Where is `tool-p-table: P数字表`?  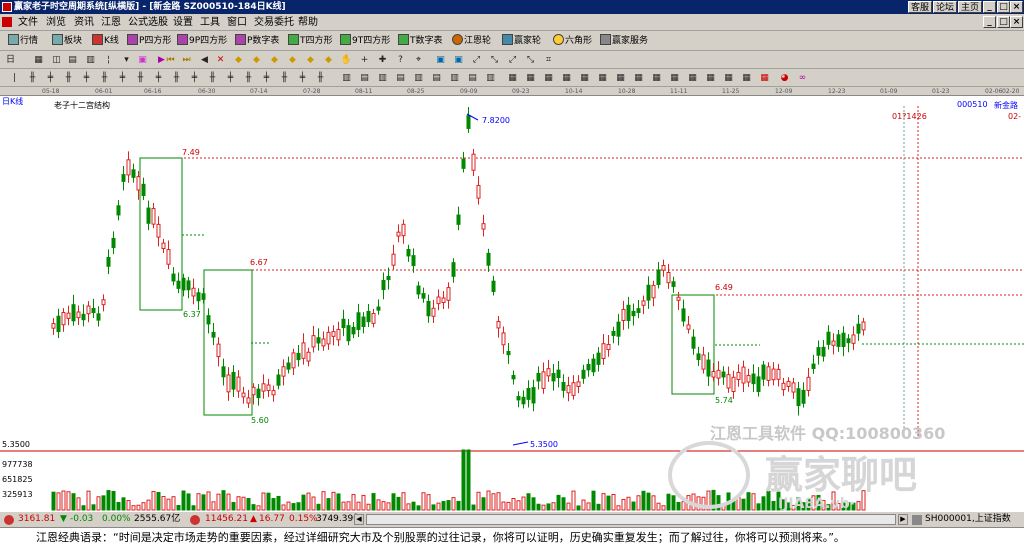 tool-p-table: P数字表 is located at coordinates (257, 41).